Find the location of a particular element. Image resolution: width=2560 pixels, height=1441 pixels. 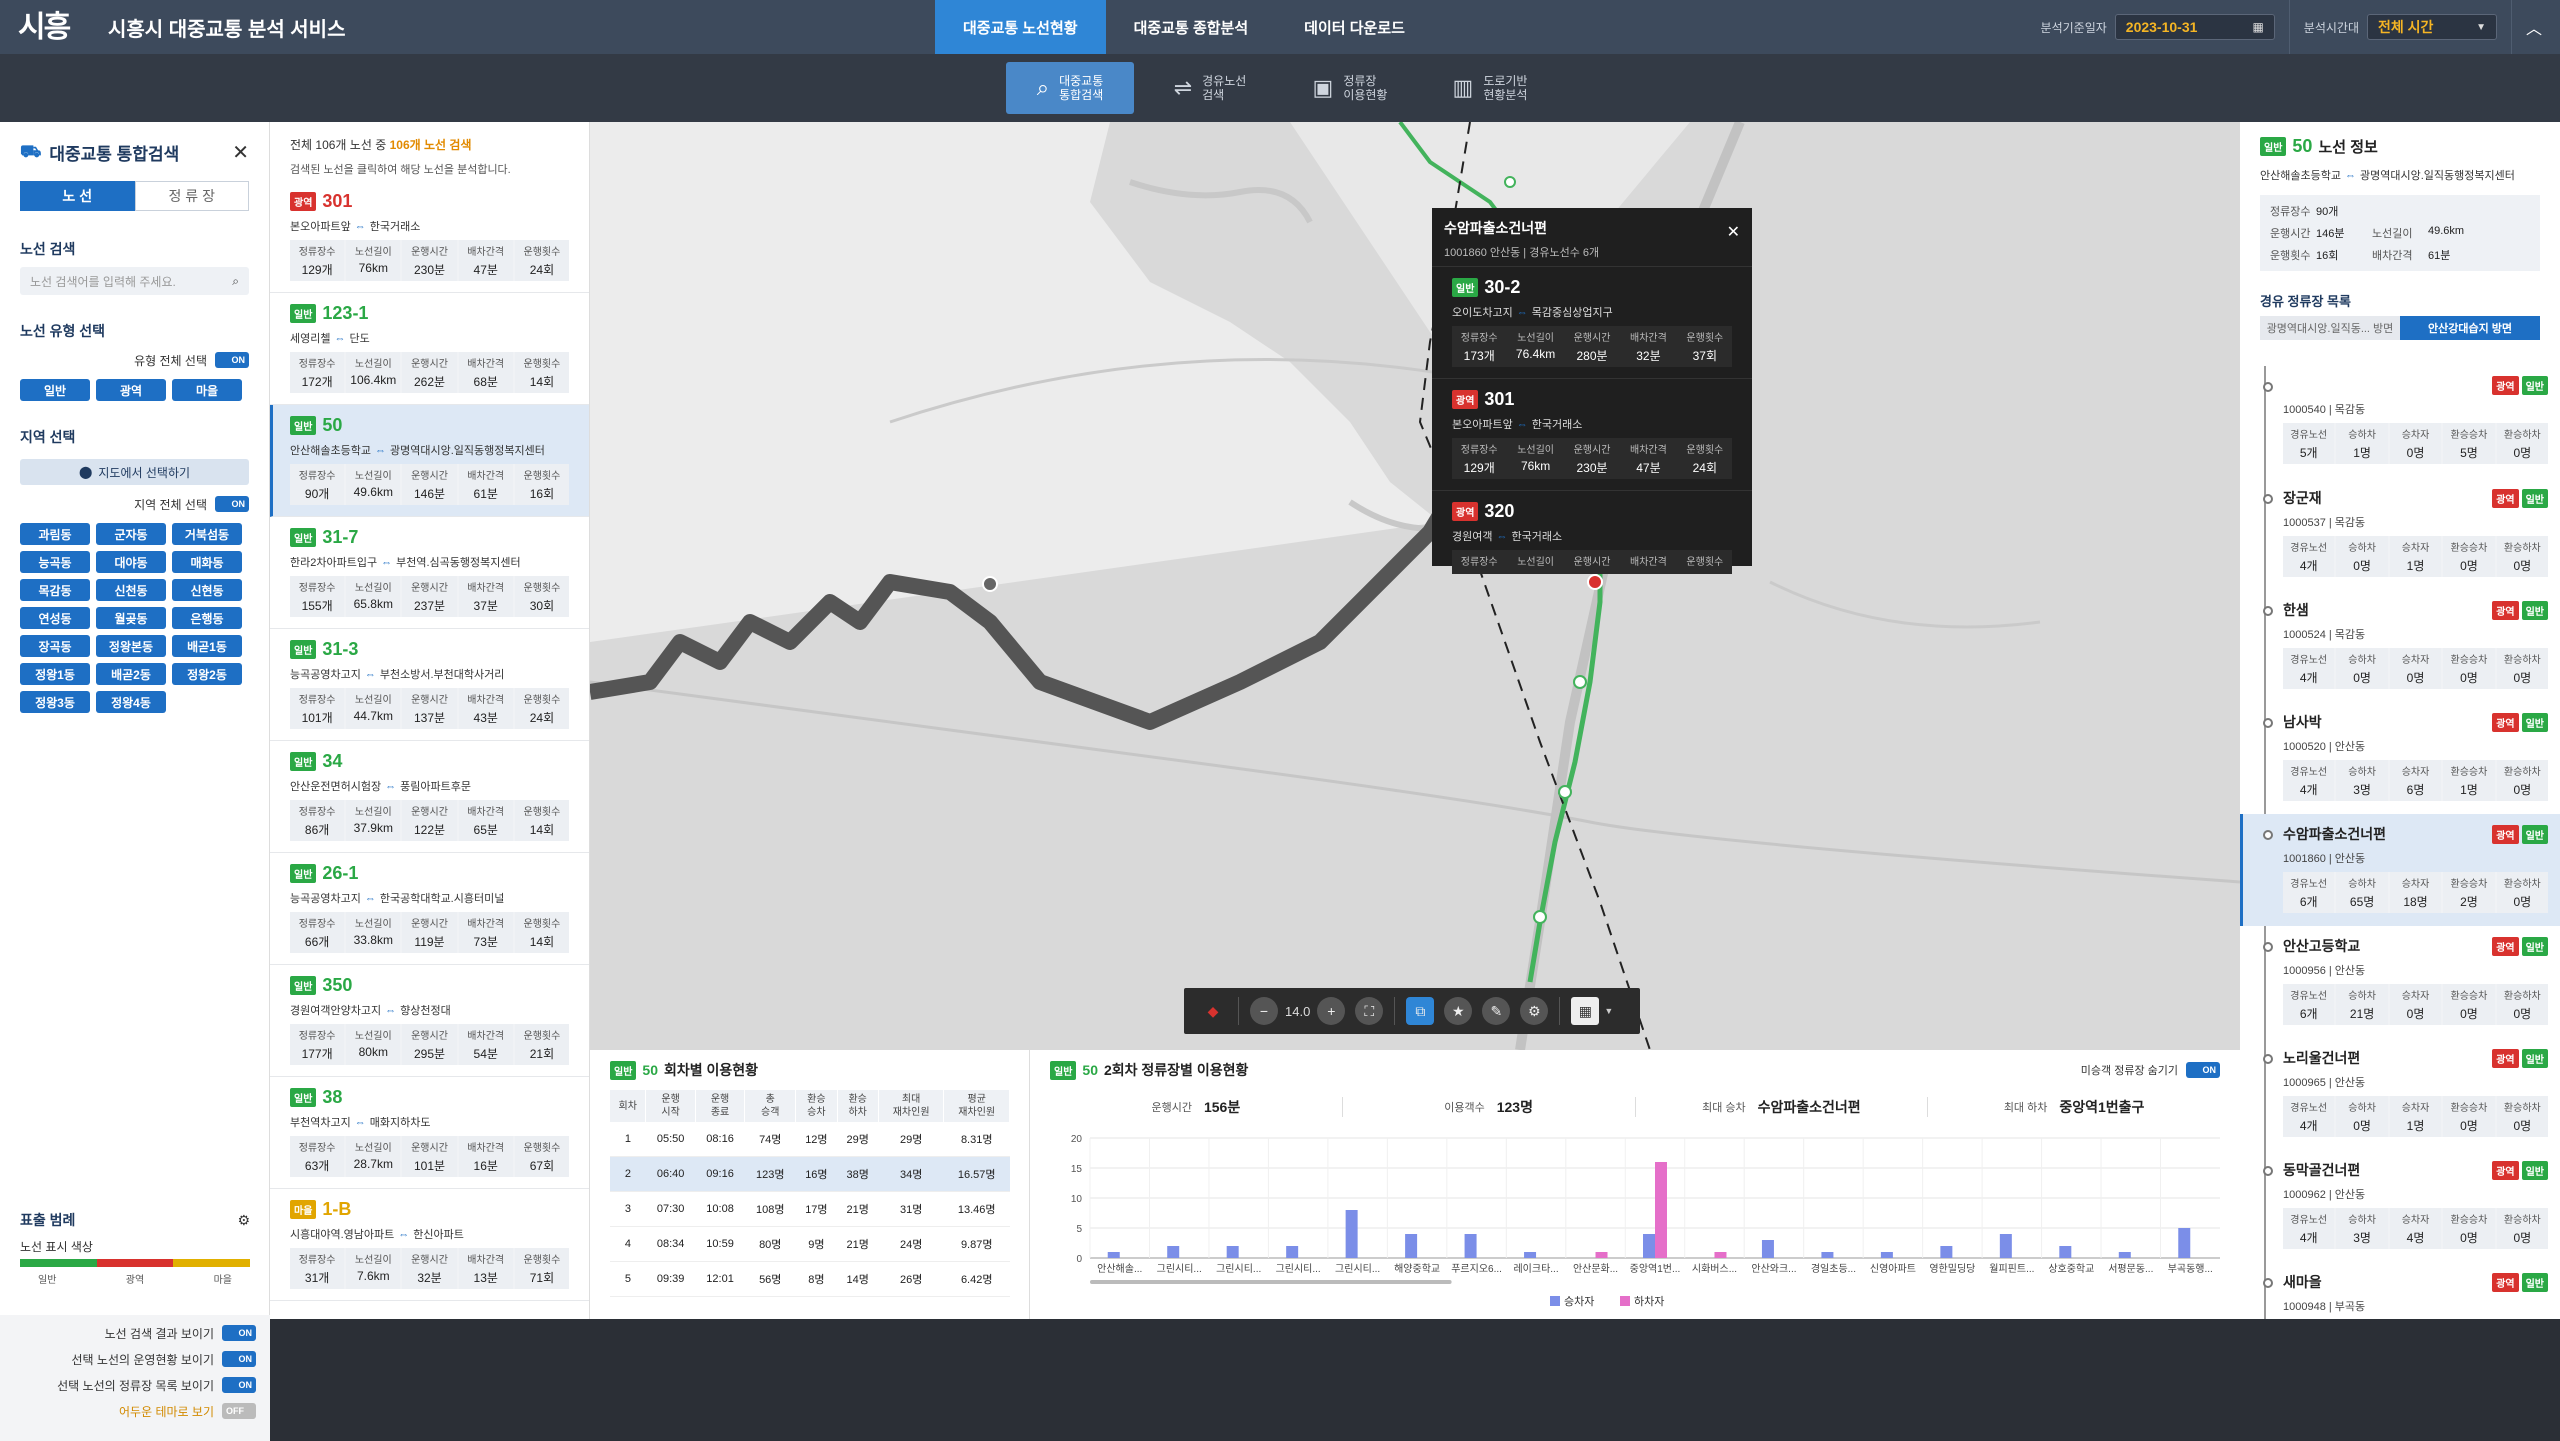

collapse-up-icon: ︿ is located at coordinates (2534, 27).